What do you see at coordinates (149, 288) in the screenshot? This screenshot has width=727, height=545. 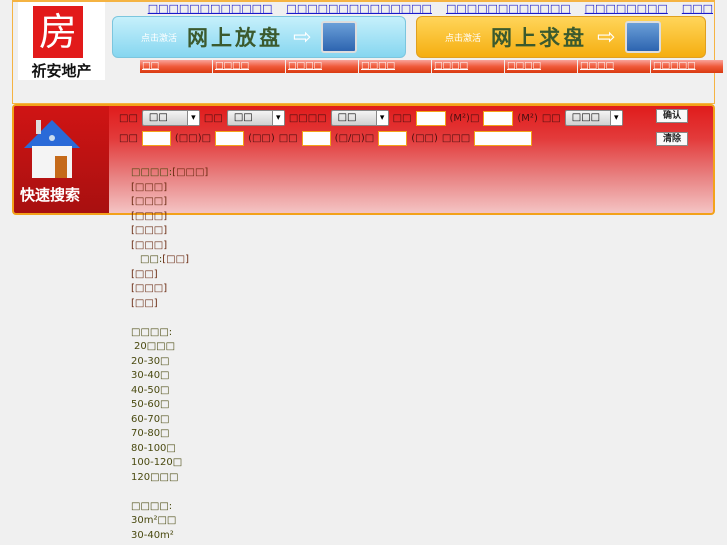 I see `sub-link: [□□□]` at bounding box center [149, 288].